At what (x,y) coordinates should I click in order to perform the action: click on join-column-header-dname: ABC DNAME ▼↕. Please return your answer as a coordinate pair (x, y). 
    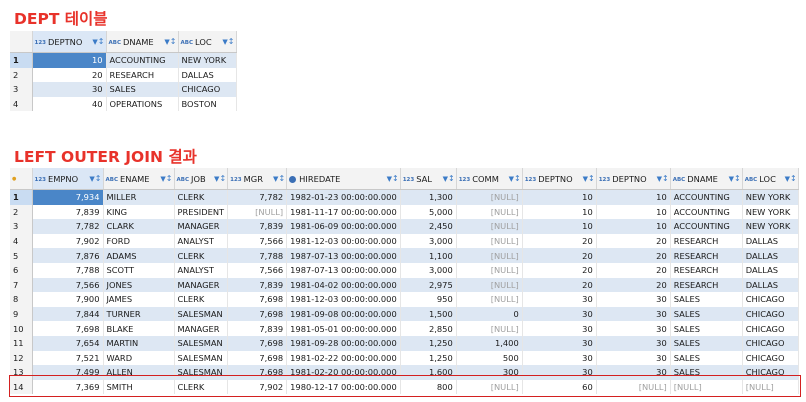
    Looking at the image, I should click on (706, 179).